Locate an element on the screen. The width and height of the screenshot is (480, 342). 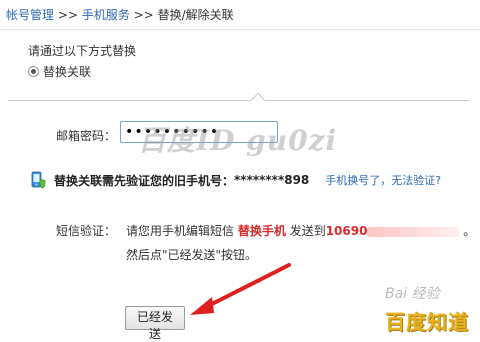
method-option-replace: 替换关联 is located at coordinates (59, 71).